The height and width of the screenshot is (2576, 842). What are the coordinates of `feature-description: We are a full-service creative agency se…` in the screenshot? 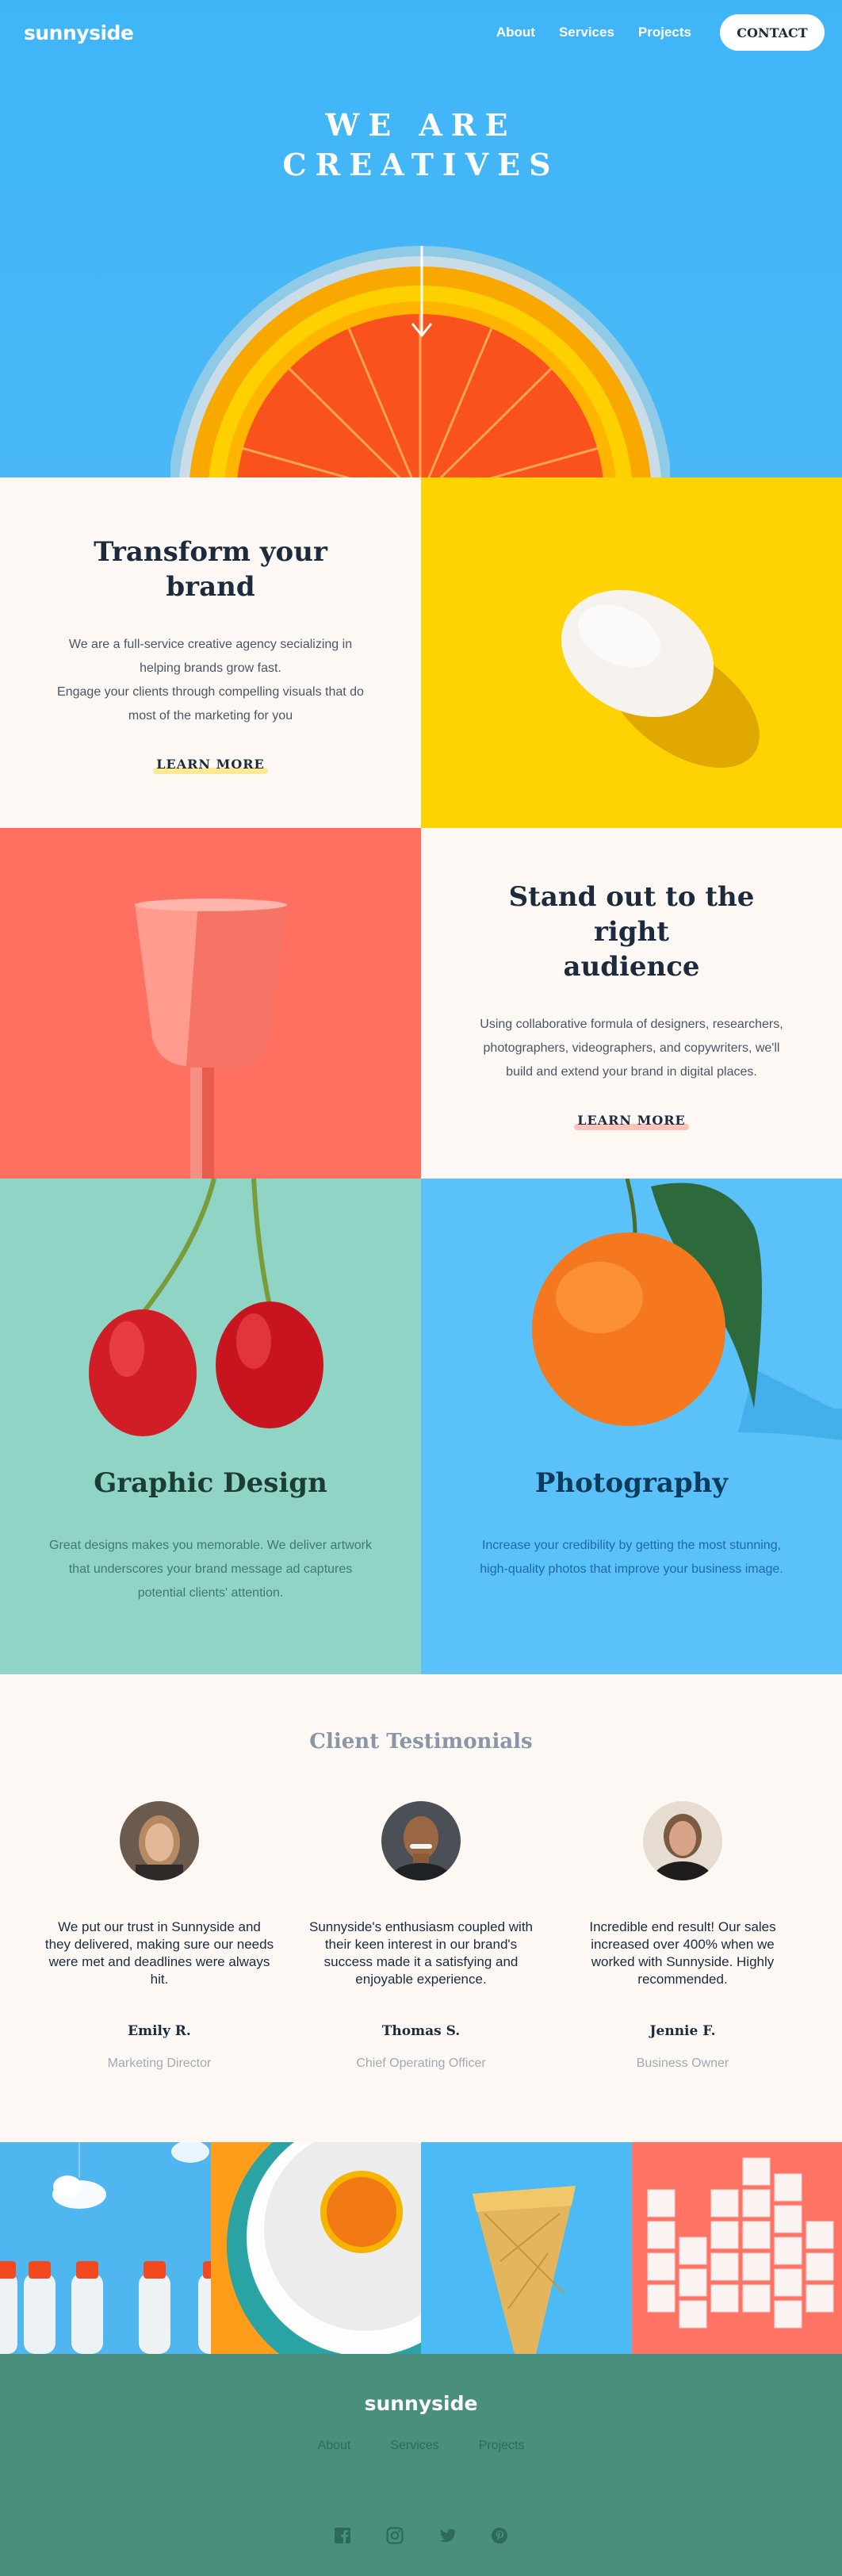 It's located at (210, 681).